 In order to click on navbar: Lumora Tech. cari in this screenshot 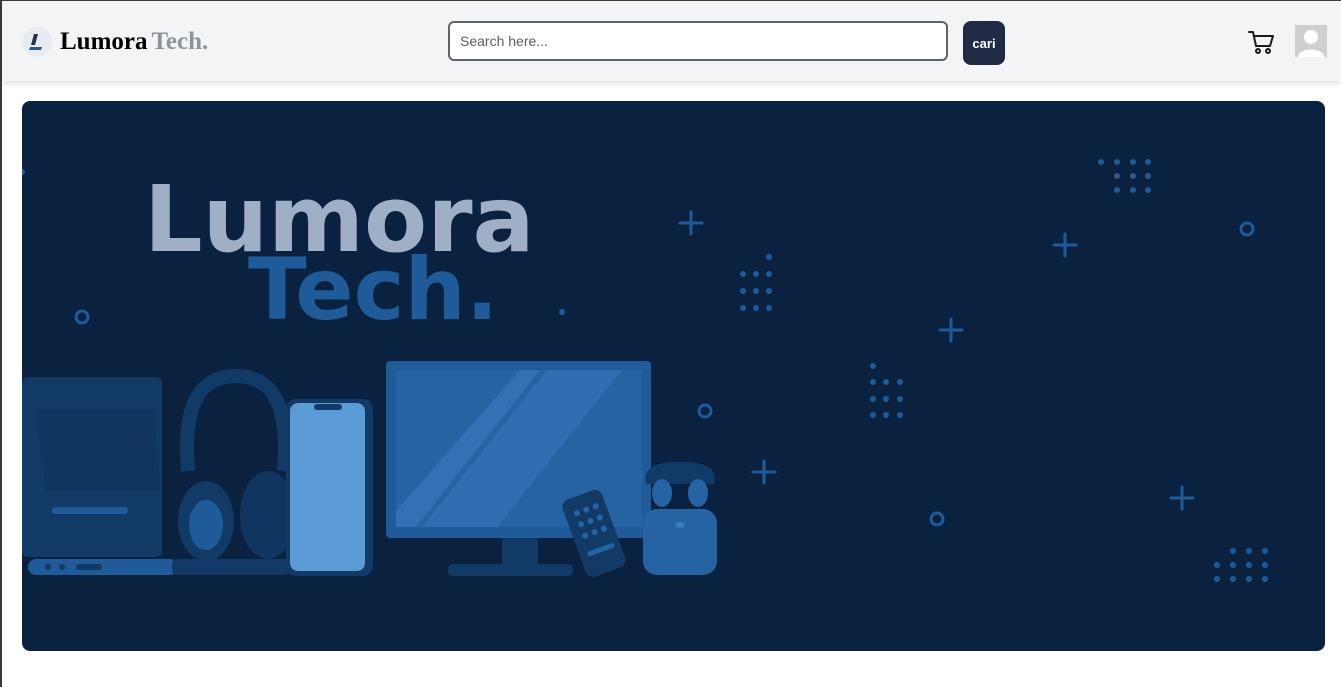, I will do `click(671, 41)`.